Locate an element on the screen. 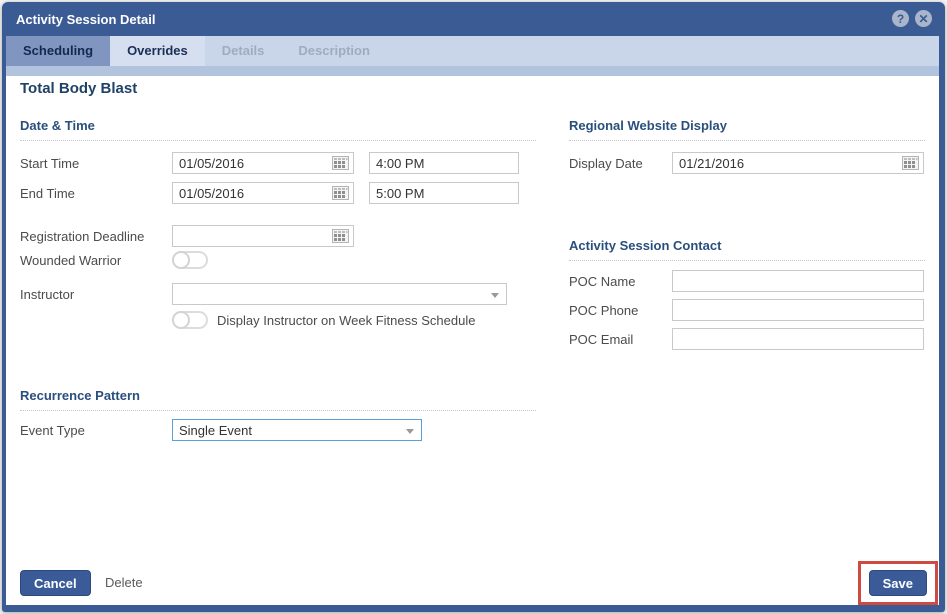  section-header-regional: Regional Website Display is located at coordinates (747, 129).